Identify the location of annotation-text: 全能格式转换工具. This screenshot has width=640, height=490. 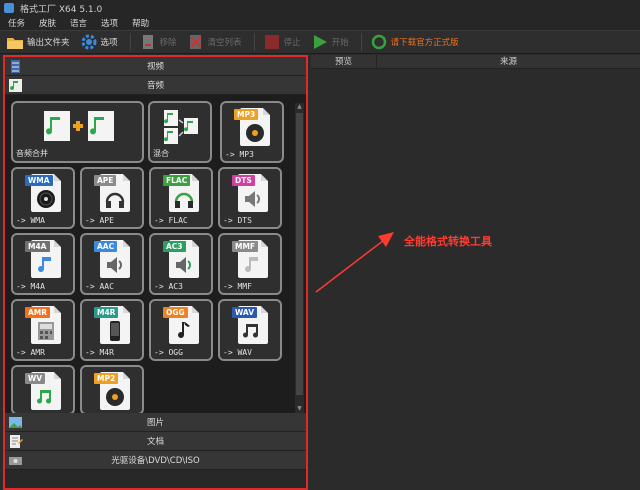
(448, 241).